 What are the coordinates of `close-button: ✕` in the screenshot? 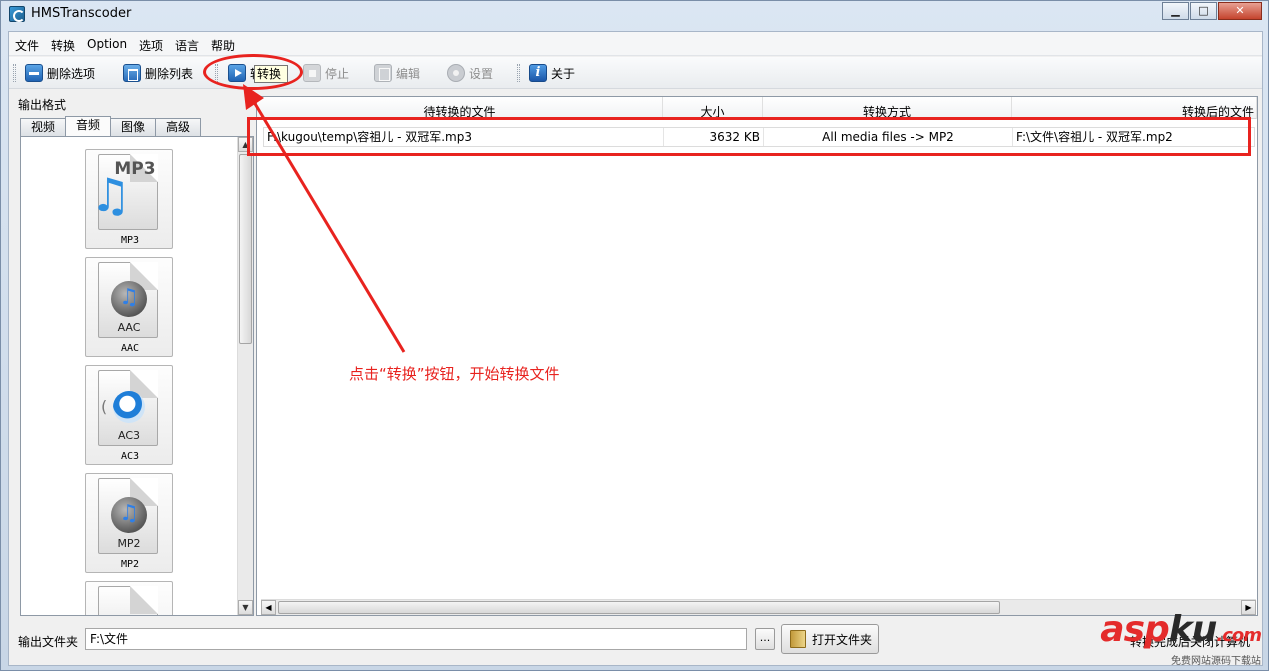 It's located at (1240, 11).